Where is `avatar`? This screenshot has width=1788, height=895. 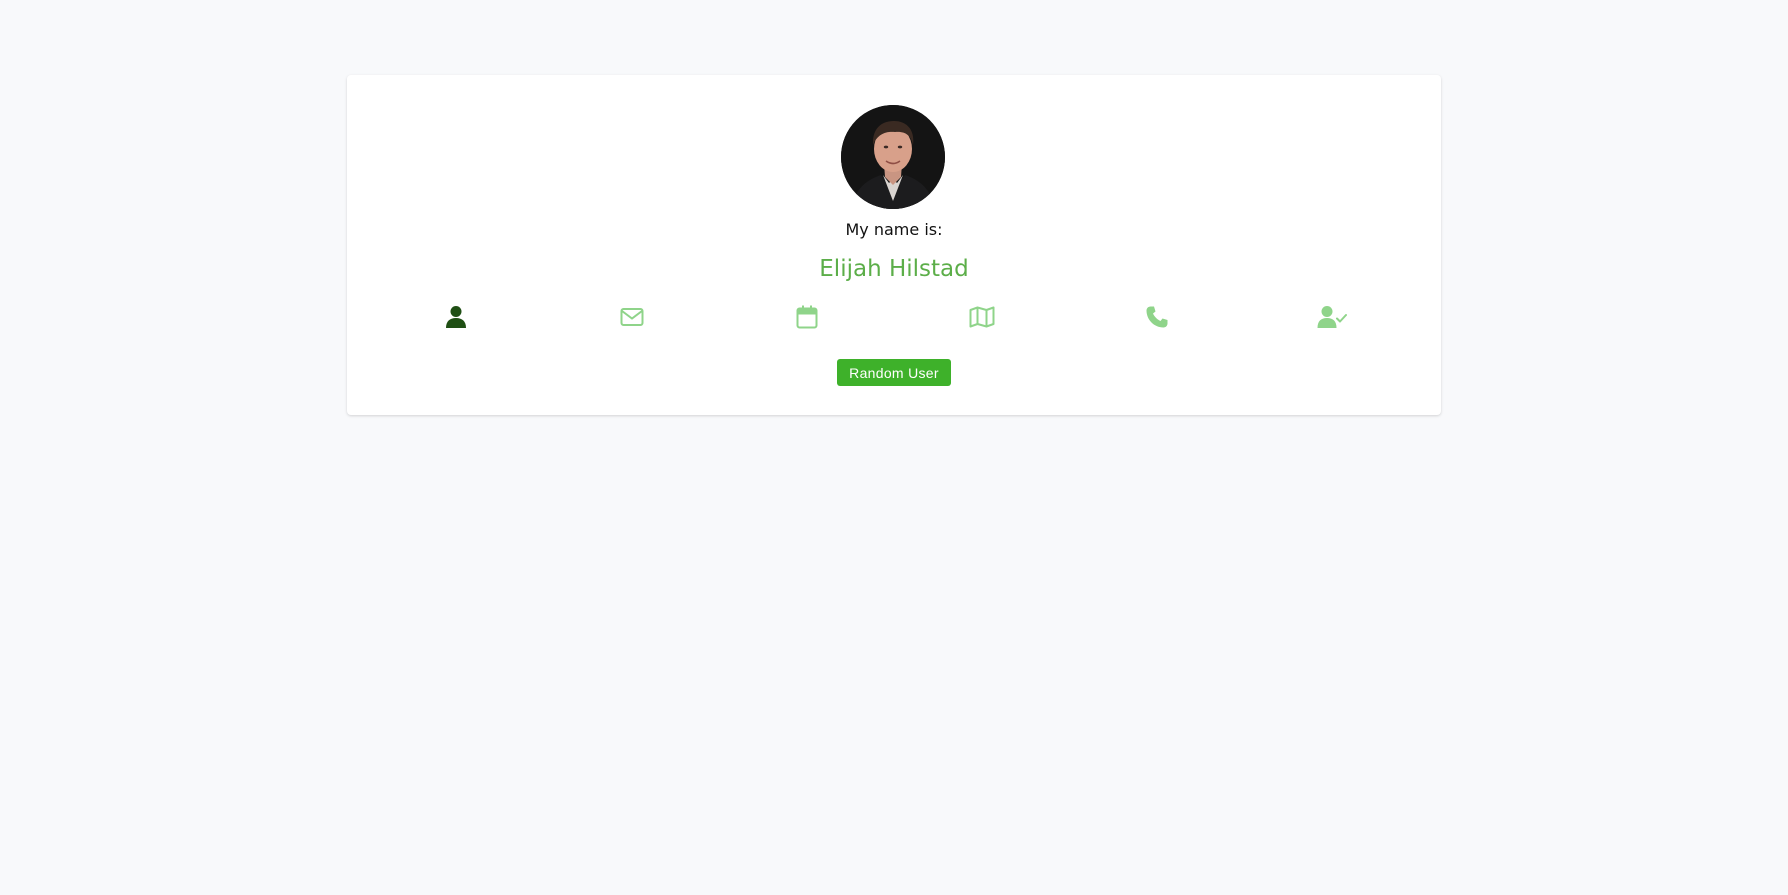
avatar is located at coordinates (893, 157).